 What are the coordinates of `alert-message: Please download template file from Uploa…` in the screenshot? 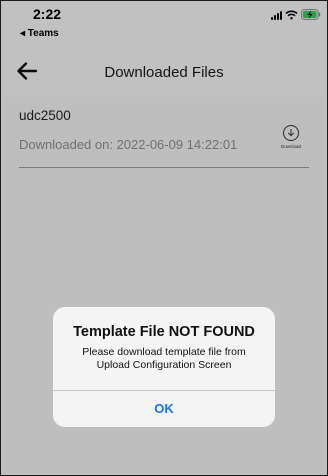 It's located at (164, 358).